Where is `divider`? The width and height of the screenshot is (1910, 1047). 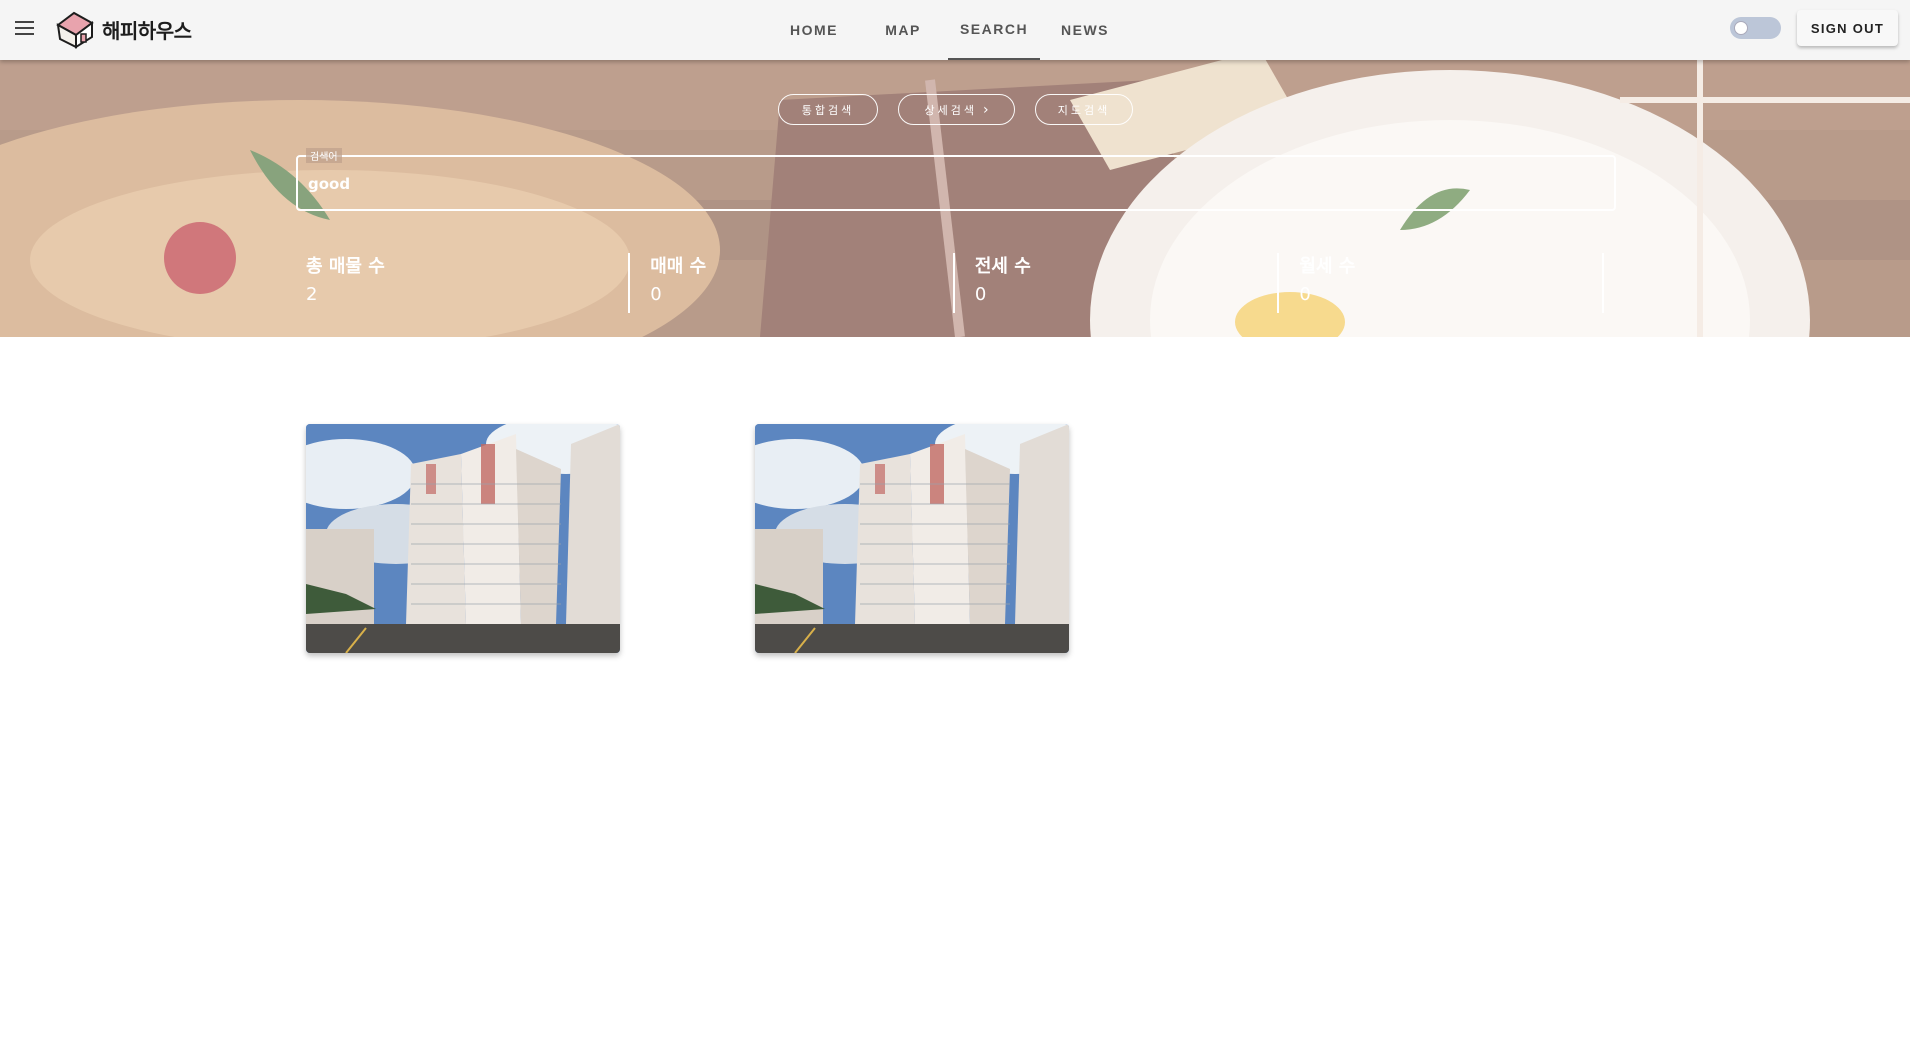 divider is located at coordinates (1603, 283).